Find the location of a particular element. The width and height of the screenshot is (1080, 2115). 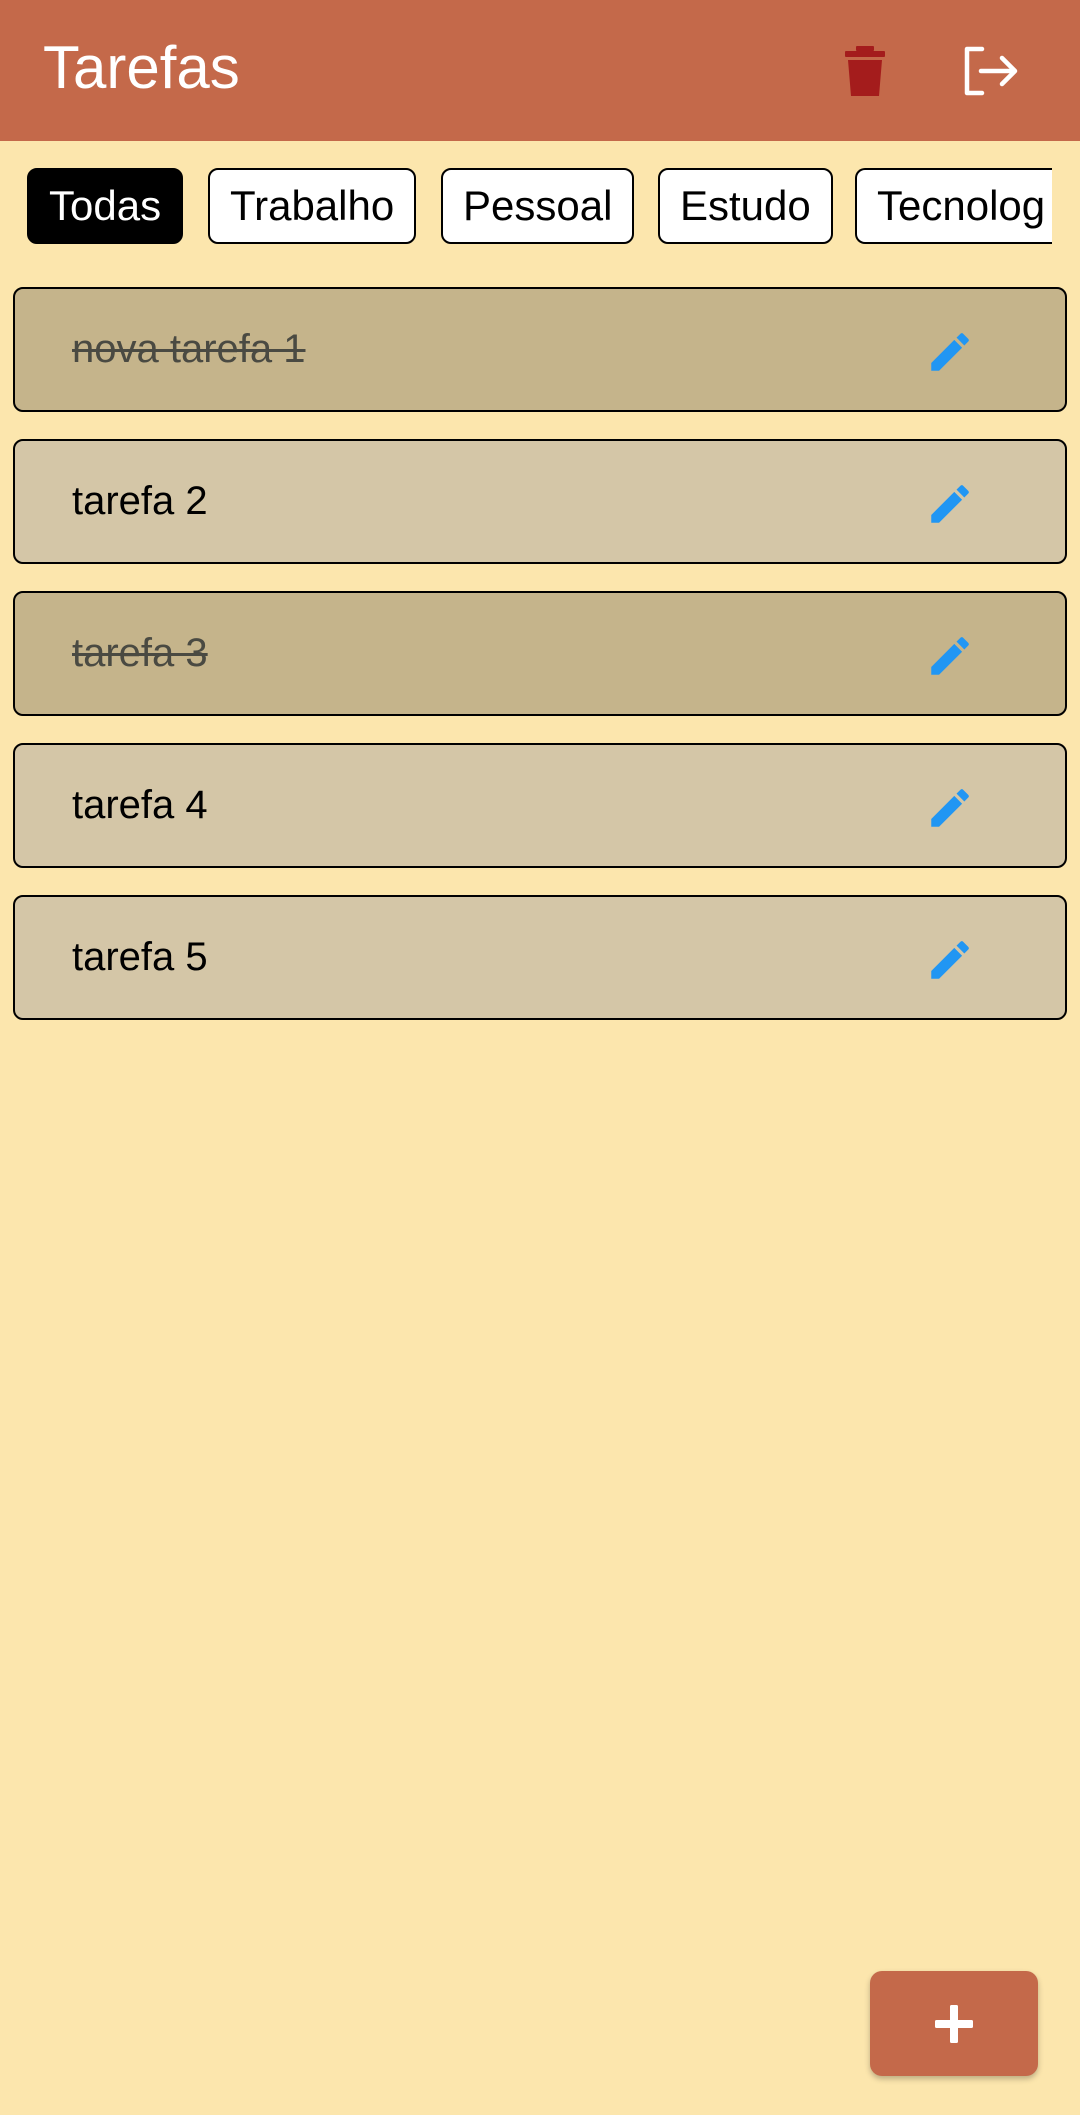

filter-chip-tecnologia: Tecnolog is located at coordinates (953, 206).